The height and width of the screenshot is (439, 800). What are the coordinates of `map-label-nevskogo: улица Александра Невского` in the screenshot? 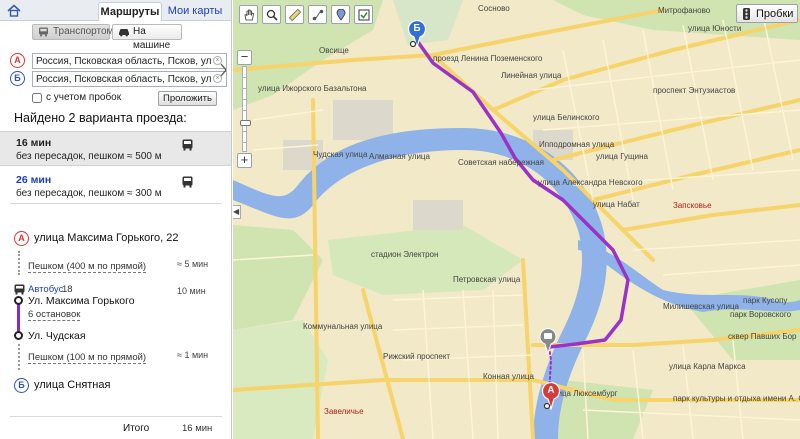 It's located at (590, 182).